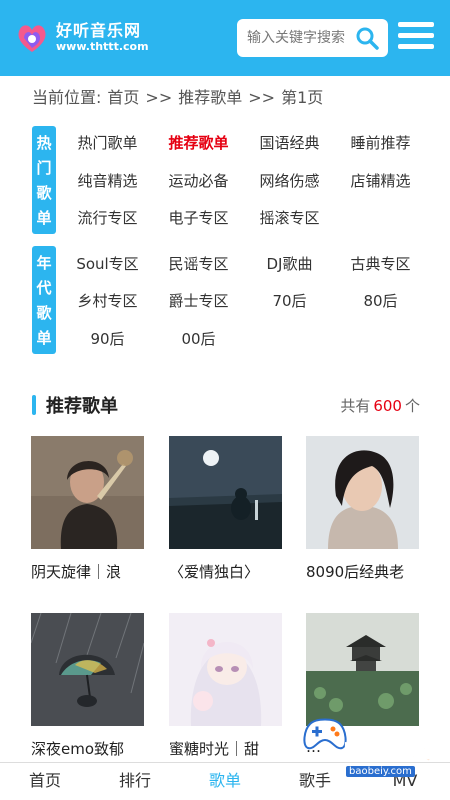 This screenshot has width=450, height=800. I want to click on search-box, so click(312, 38).